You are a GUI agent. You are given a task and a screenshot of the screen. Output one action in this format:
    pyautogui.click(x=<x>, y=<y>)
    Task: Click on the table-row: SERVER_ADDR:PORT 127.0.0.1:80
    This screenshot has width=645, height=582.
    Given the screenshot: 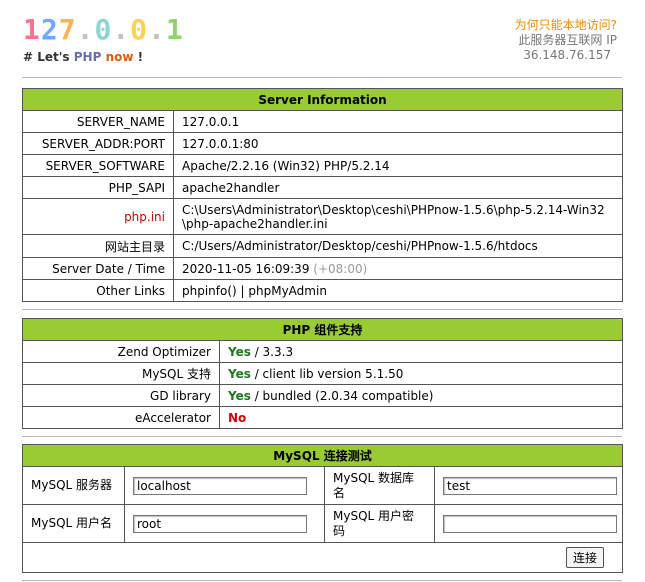 What is the action you would take?
    pyautogui.click(x=323, y=143)
    